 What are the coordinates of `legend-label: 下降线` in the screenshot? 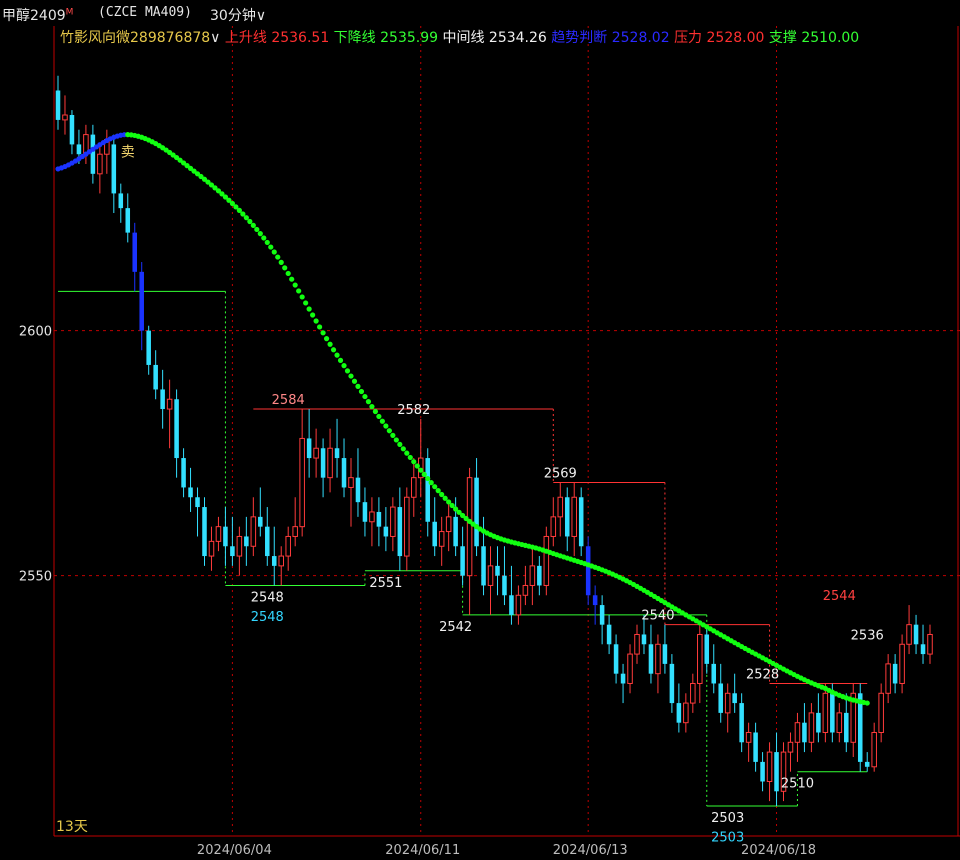 It's located at (357, 38).